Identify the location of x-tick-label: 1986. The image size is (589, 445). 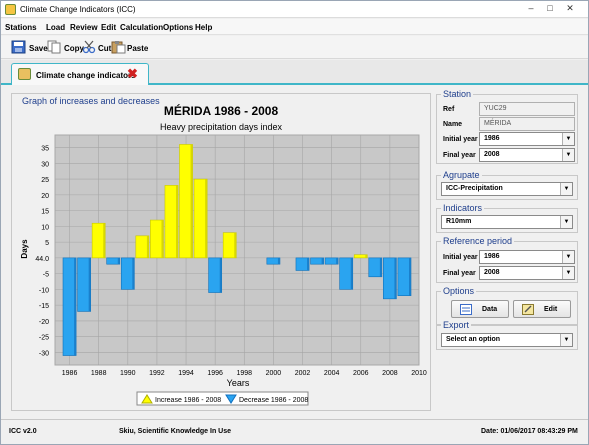
(70, 373).